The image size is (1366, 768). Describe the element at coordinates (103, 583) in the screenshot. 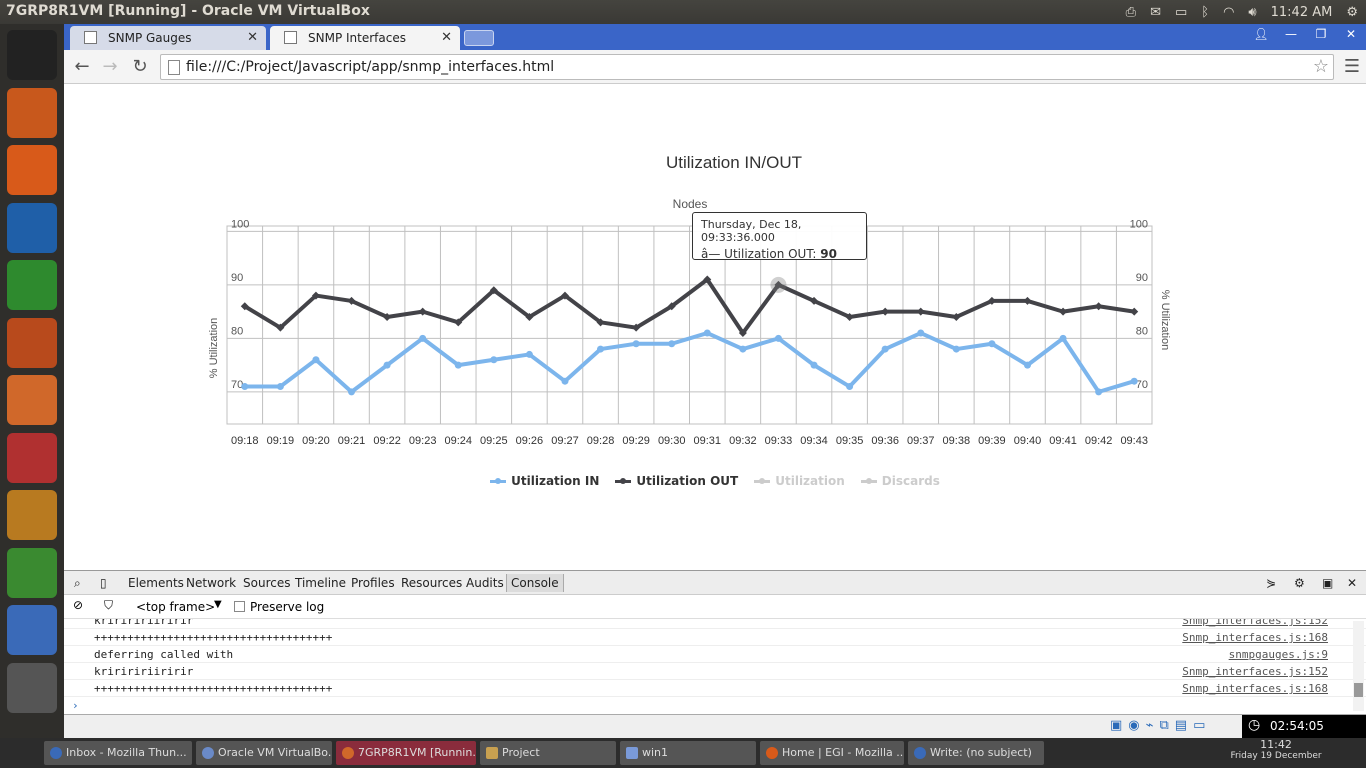

I see `device-icon: ▯` at that location.